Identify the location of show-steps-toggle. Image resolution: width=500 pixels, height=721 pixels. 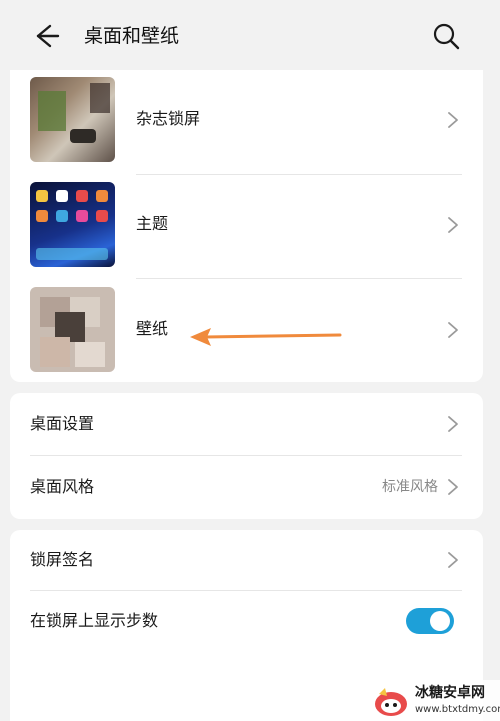
(430, 621).